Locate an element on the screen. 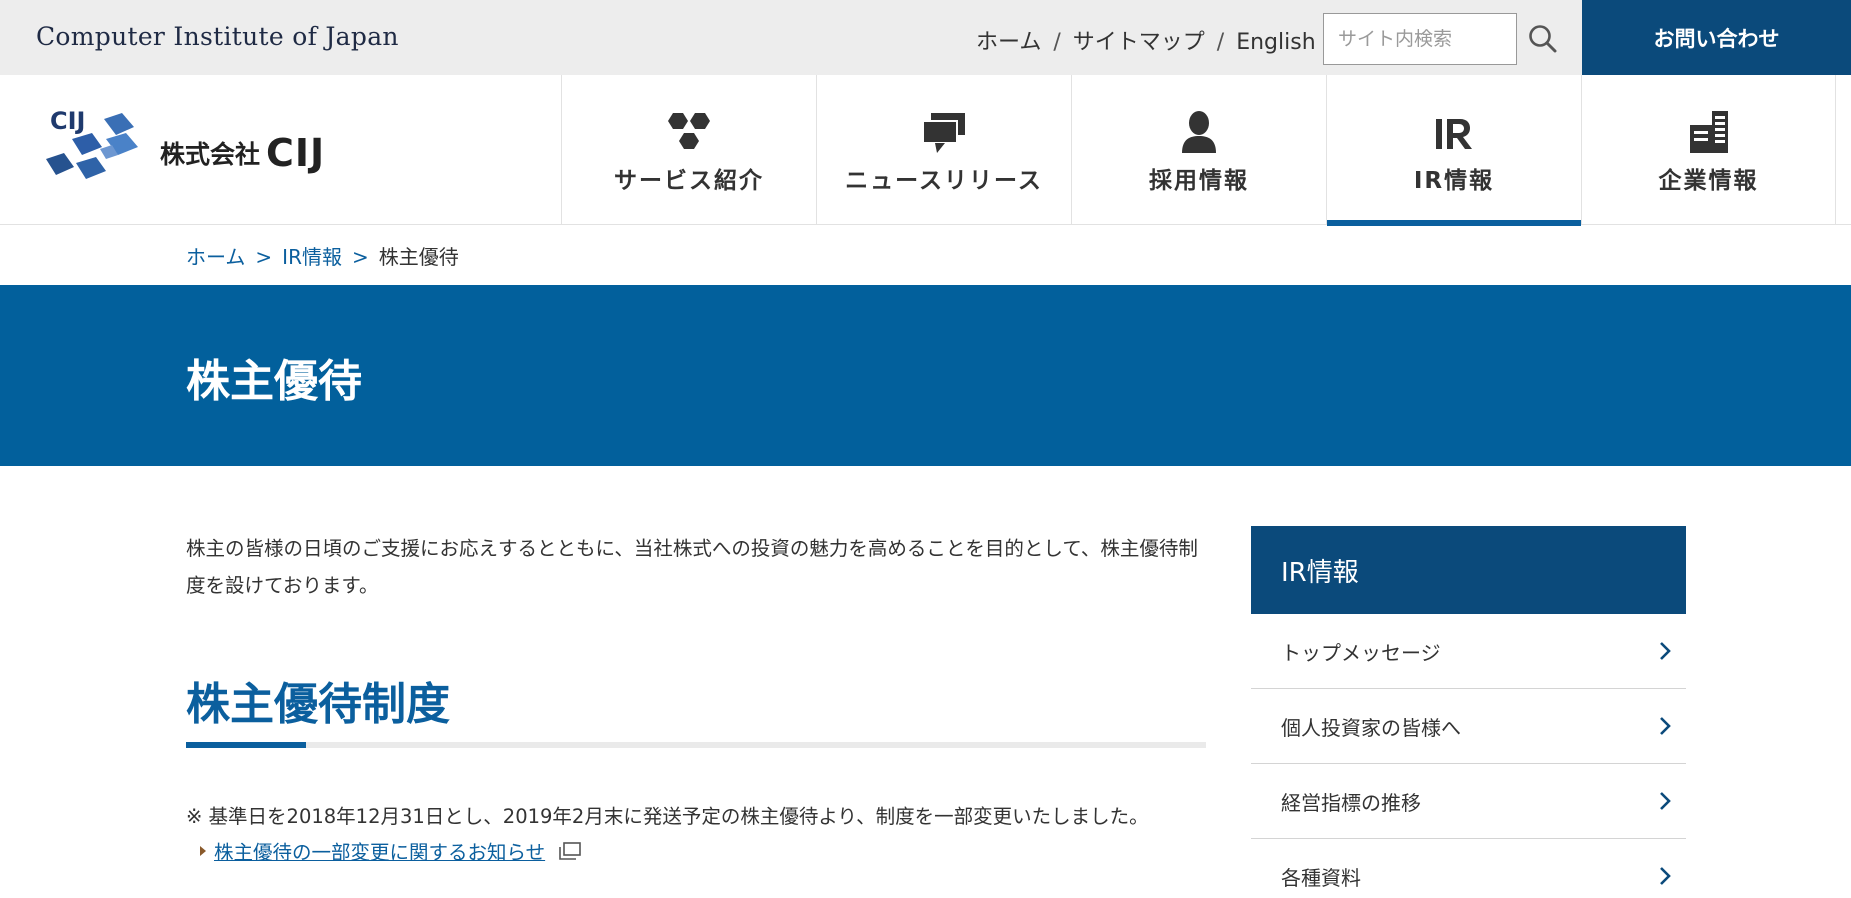 The width and height of the screenshot is (1851, 898). ir-sidebar: IR情報 トップメッセージ 個人投資家の皆様へ 経営指標の推移 各種資料 is located at coordinates (1468, 712).